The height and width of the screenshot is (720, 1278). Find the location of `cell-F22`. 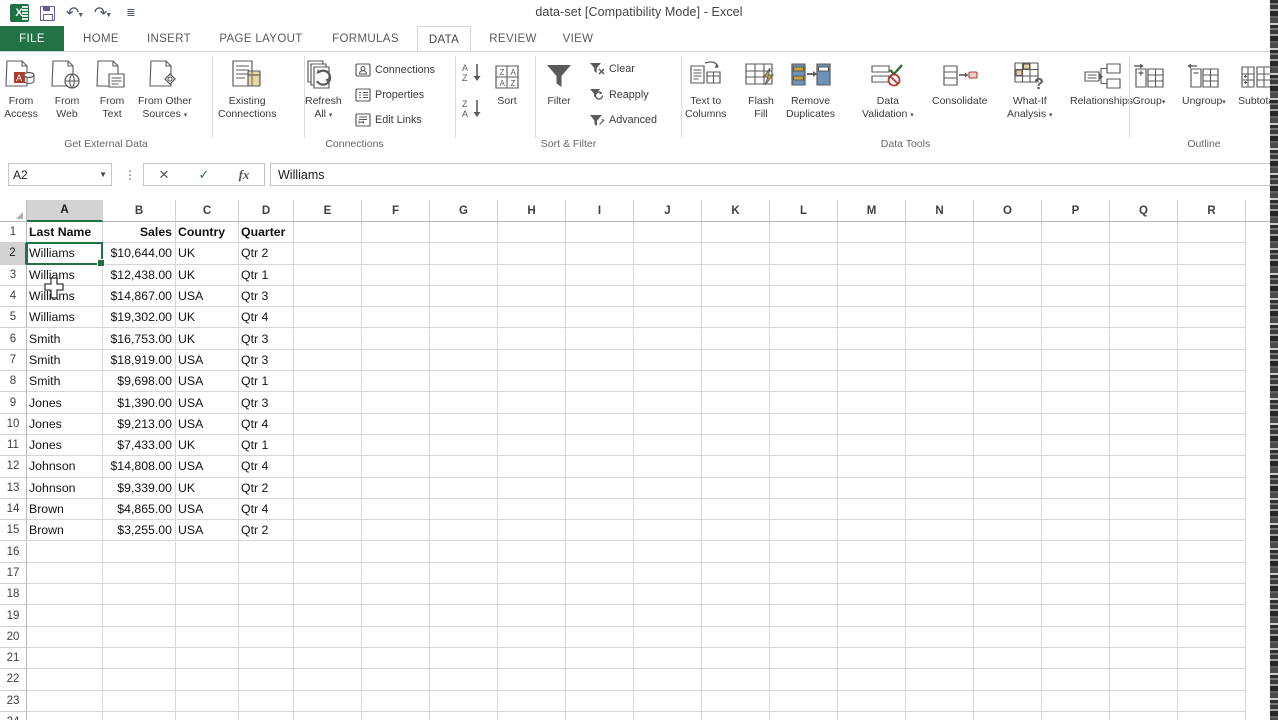

cell-F22 is located at coordinates (396, 680).